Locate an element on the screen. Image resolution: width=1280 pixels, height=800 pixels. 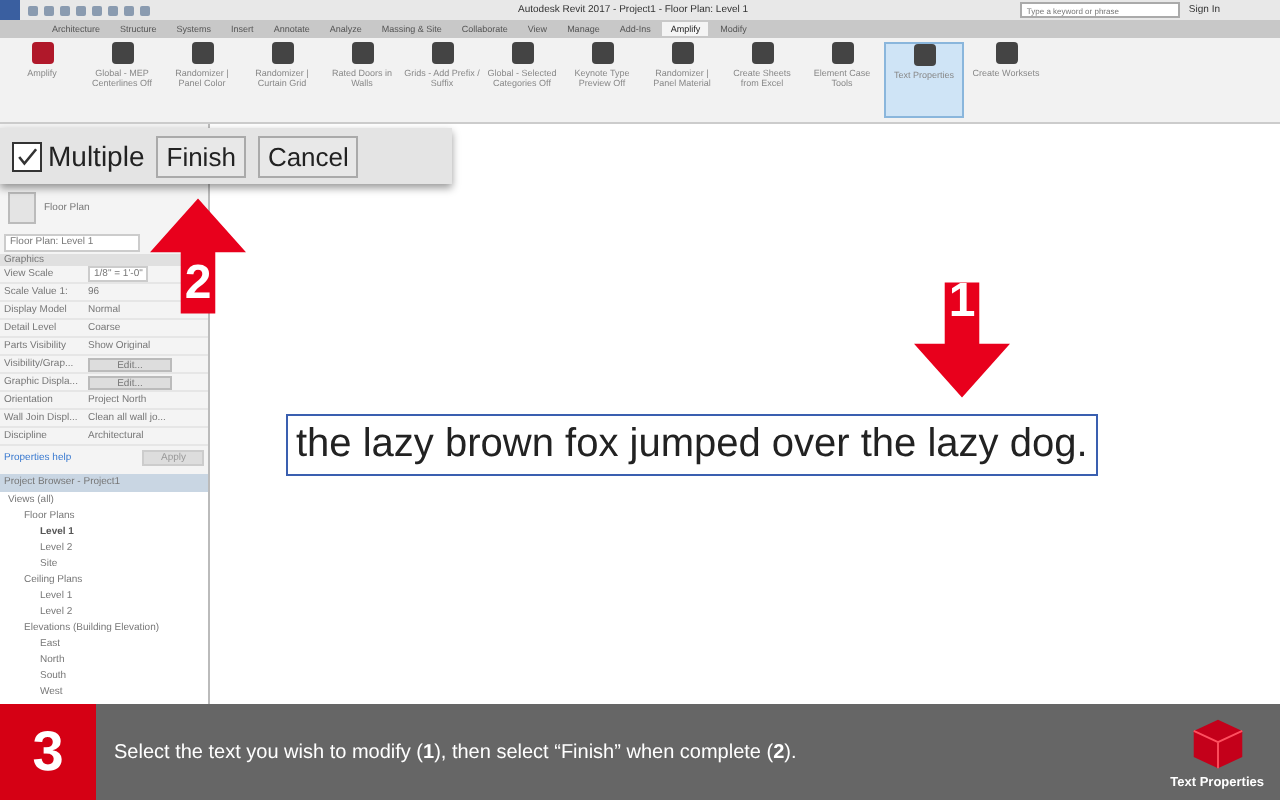
checkbox is located at coordinates (27, 156).